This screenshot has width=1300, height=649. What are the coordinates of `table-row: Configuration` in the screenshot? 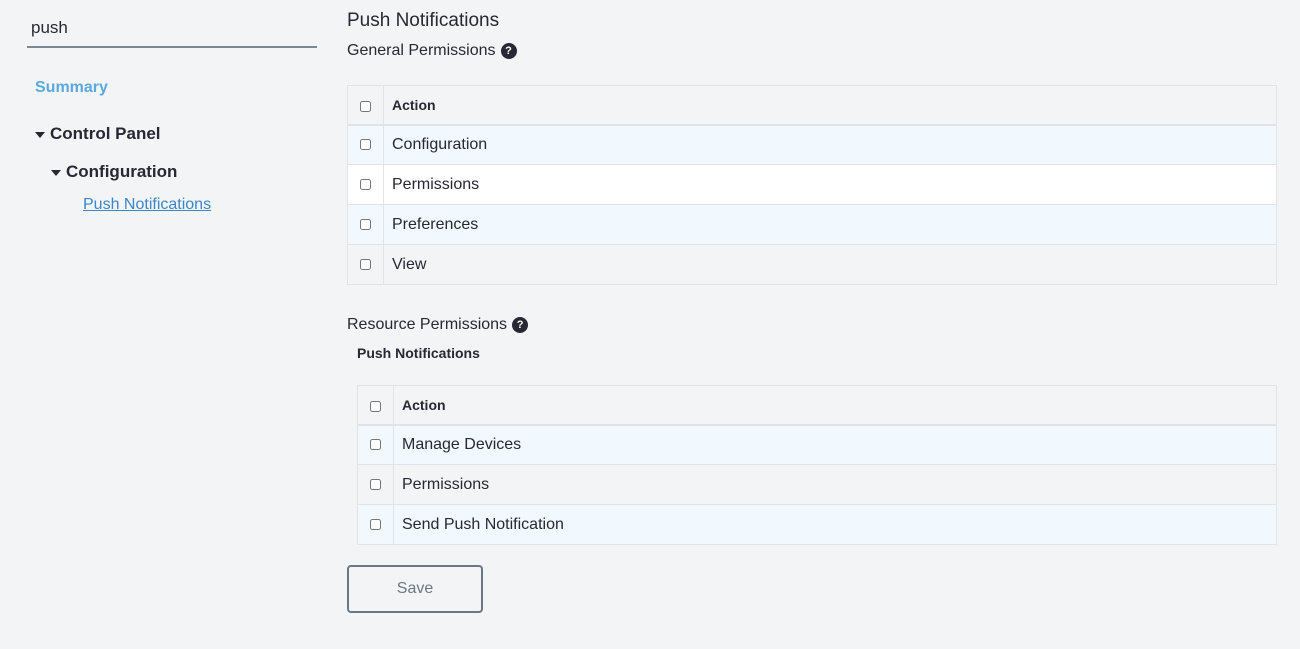 It's located at (812, 144).